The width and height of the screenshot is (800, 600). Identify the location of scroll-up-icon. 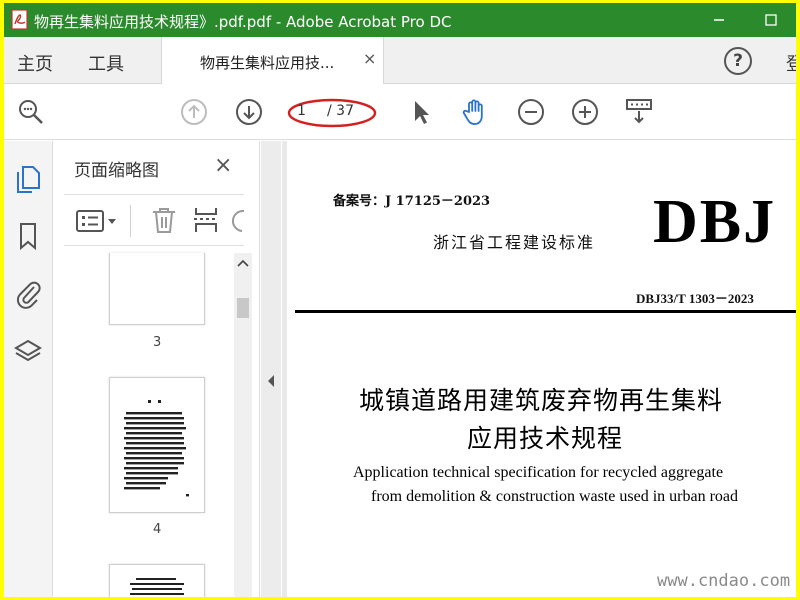
(243, 263).